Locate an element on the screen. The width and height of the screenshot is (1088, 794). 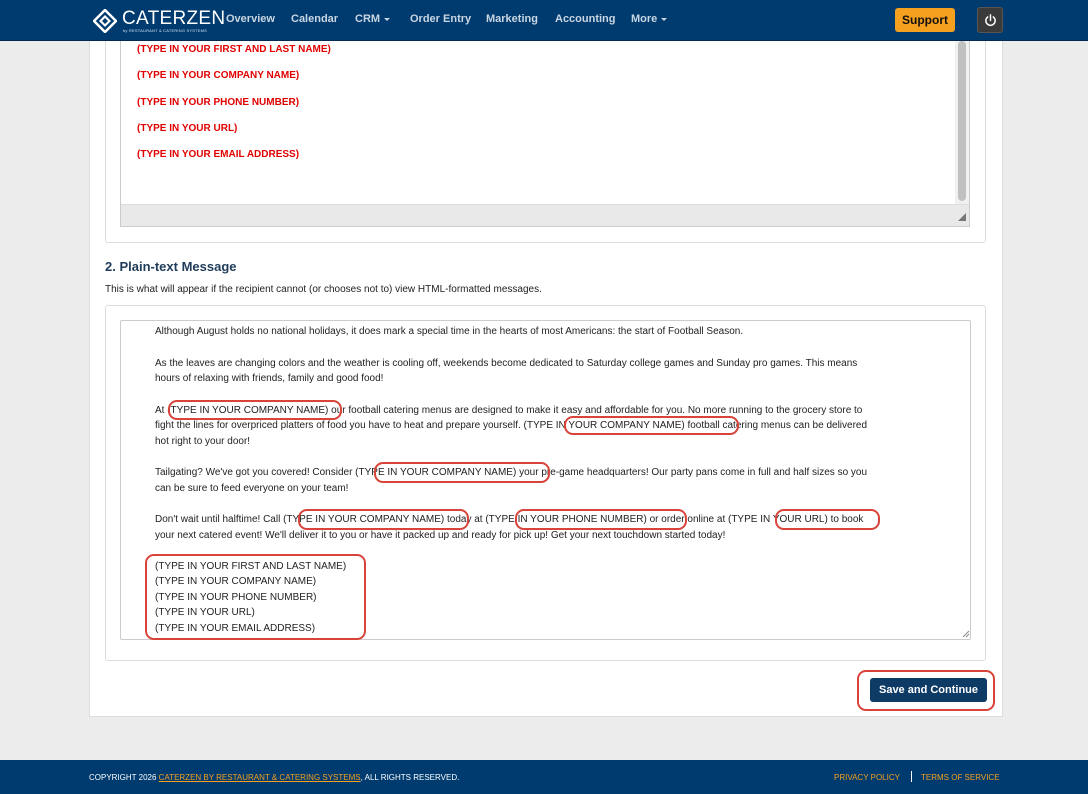
rights-text: , ALL RIGHTS RESERVED. is located at coordinates (410, 777).